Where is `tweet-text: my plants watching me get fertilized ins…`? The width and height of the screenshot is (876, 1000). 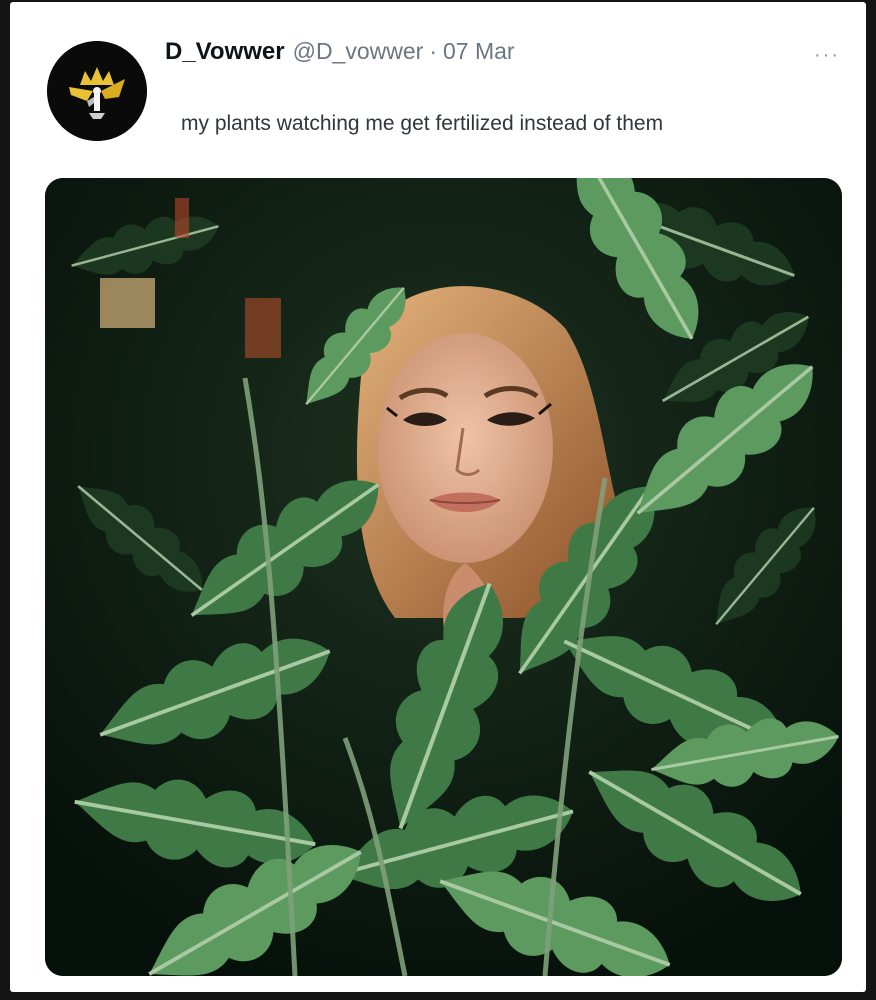 tweet-text: my plants watching me get fertilized ins… is located at coordinates (422, 123).